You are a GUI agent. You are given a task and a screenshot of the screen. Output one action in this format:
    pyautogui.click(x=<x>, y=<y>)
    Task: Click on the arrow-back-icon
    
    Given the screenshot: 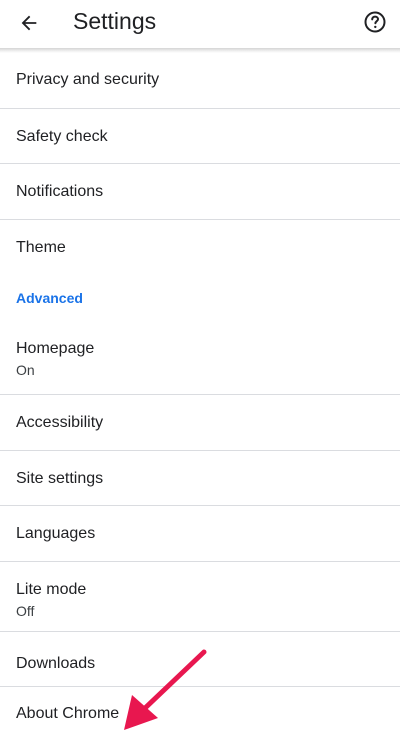 What is the action you would take?
    pyautogui.click(x=29, y=23)
    